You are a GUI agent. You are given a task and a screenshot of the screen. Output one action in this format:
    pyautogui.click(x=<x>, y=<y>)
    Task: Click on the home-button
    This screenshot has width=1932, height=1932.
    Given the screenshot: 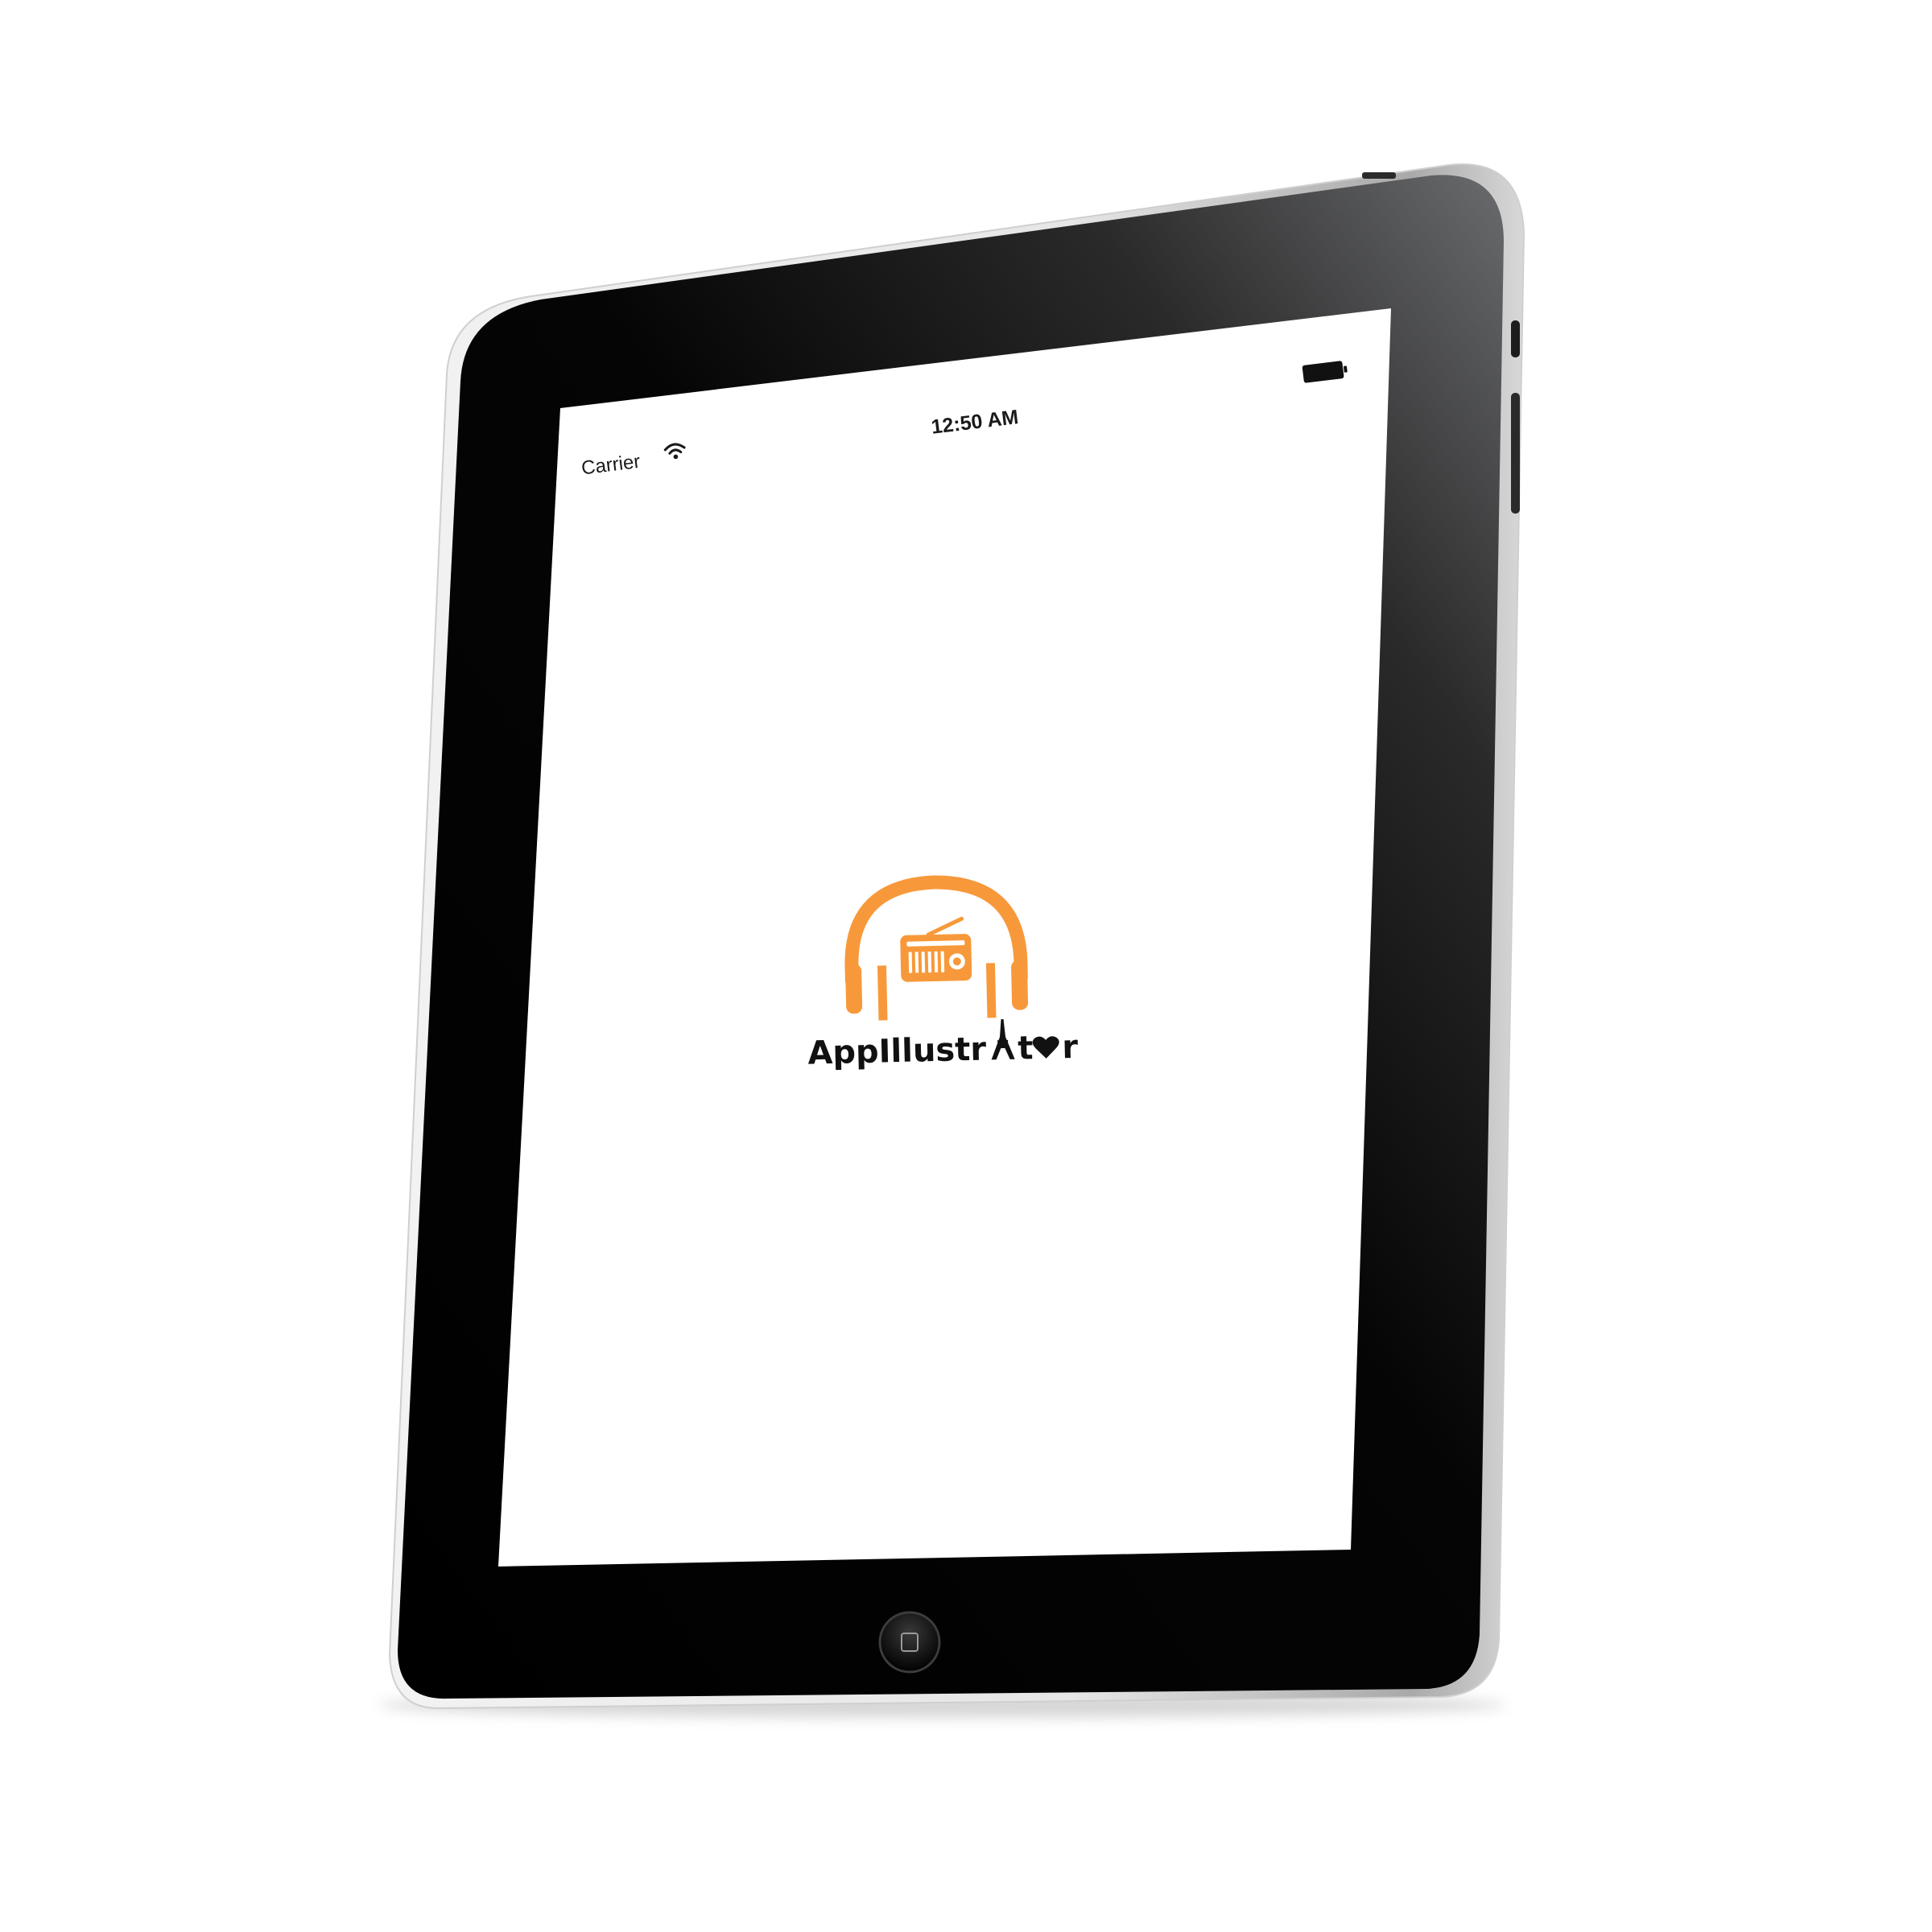 What is the action you would take?
    pyautogui.click(x=909, y=1642)
    